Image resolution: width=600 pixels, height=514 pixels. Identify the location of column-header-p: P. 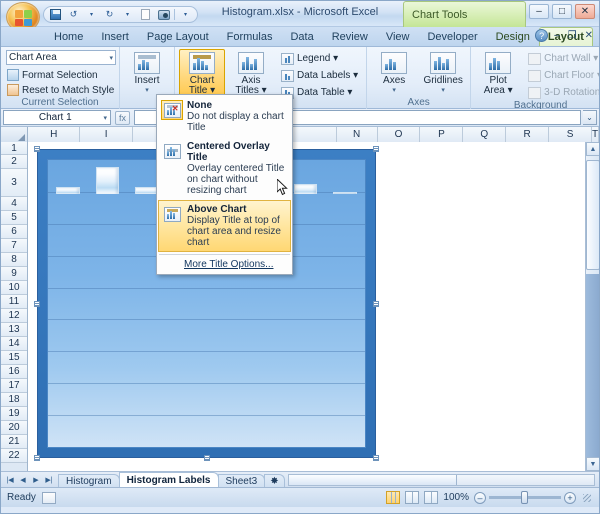
(442, 134).